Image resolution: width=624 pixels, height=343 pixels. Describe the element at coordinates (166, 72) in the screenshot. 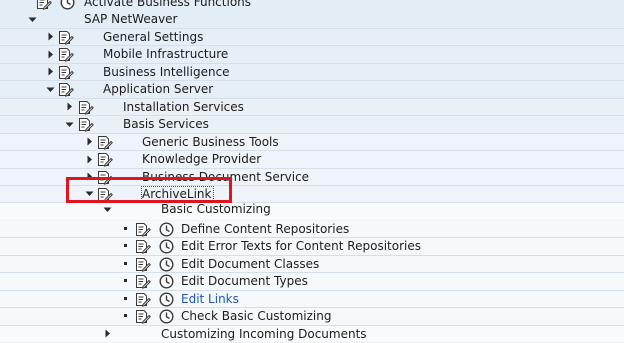

I see `tree-node-label: Business Intelligence` at that location.